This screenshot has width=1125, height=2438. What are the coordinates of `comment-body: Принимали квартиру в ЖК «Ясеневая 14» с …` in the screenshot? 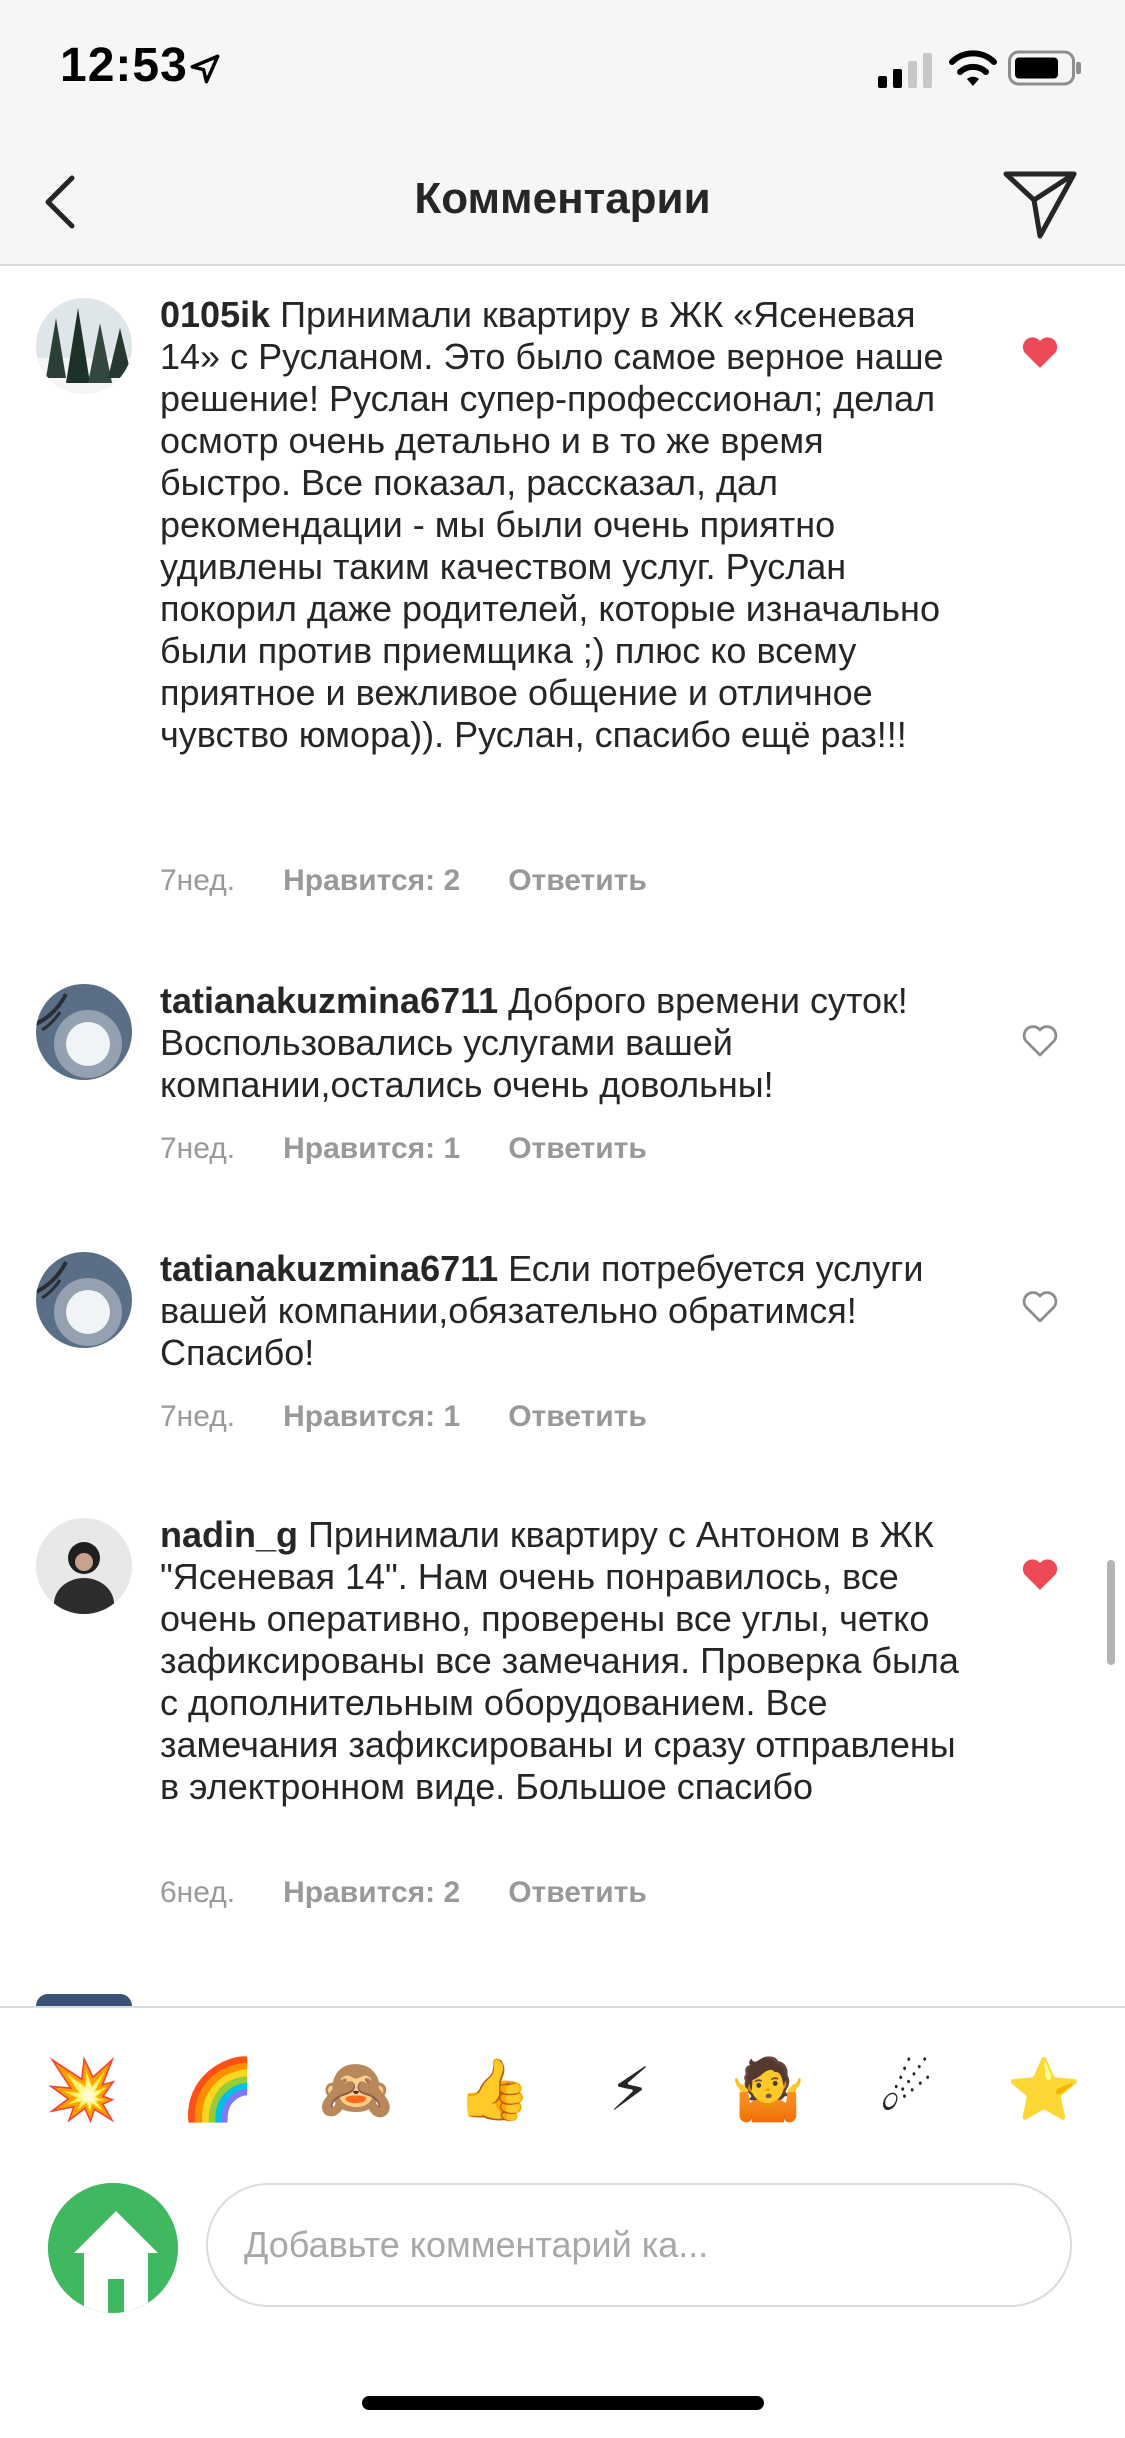 It's located at (552, 524).